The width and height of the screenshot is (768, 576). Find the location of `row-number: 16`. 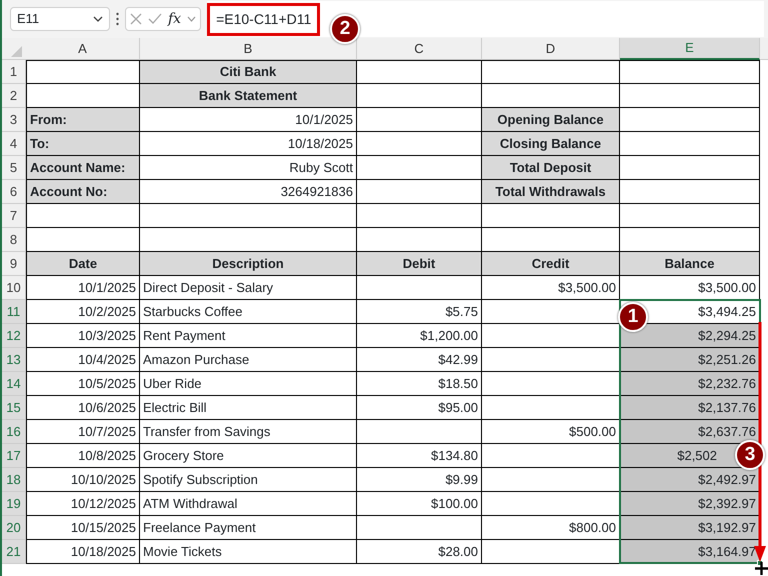

row-number: 16 is located at coordinates (14, 432).